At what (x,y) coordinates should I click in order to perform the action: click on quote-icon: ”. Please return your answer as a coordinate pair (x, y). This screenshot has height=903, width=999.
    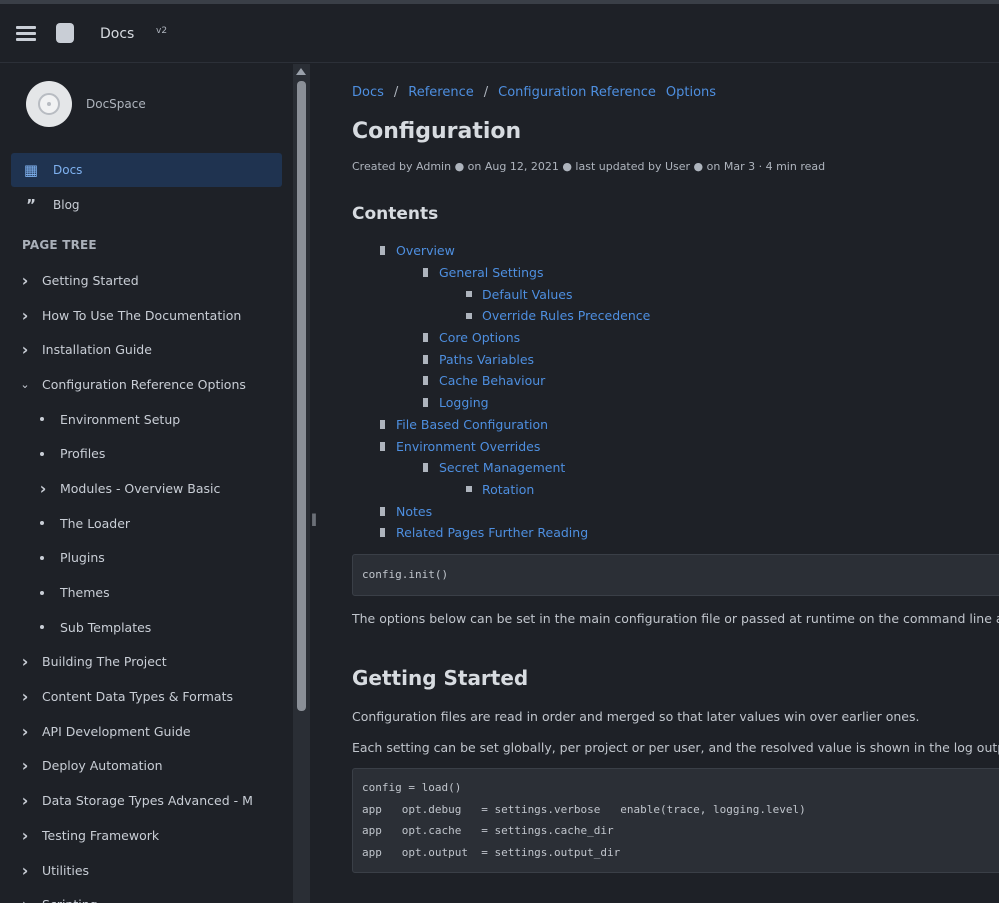
    Looking at the image, I should click on (31, 205).